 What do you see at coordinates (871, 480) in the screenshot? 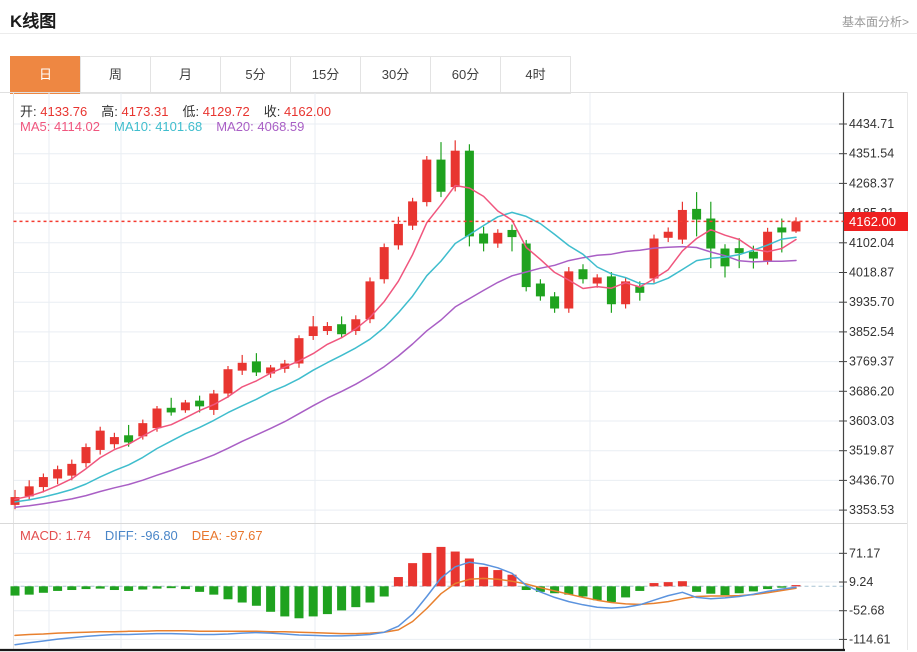
I see `main-axis-label: 3436.70` at bounding box center [871, 480].